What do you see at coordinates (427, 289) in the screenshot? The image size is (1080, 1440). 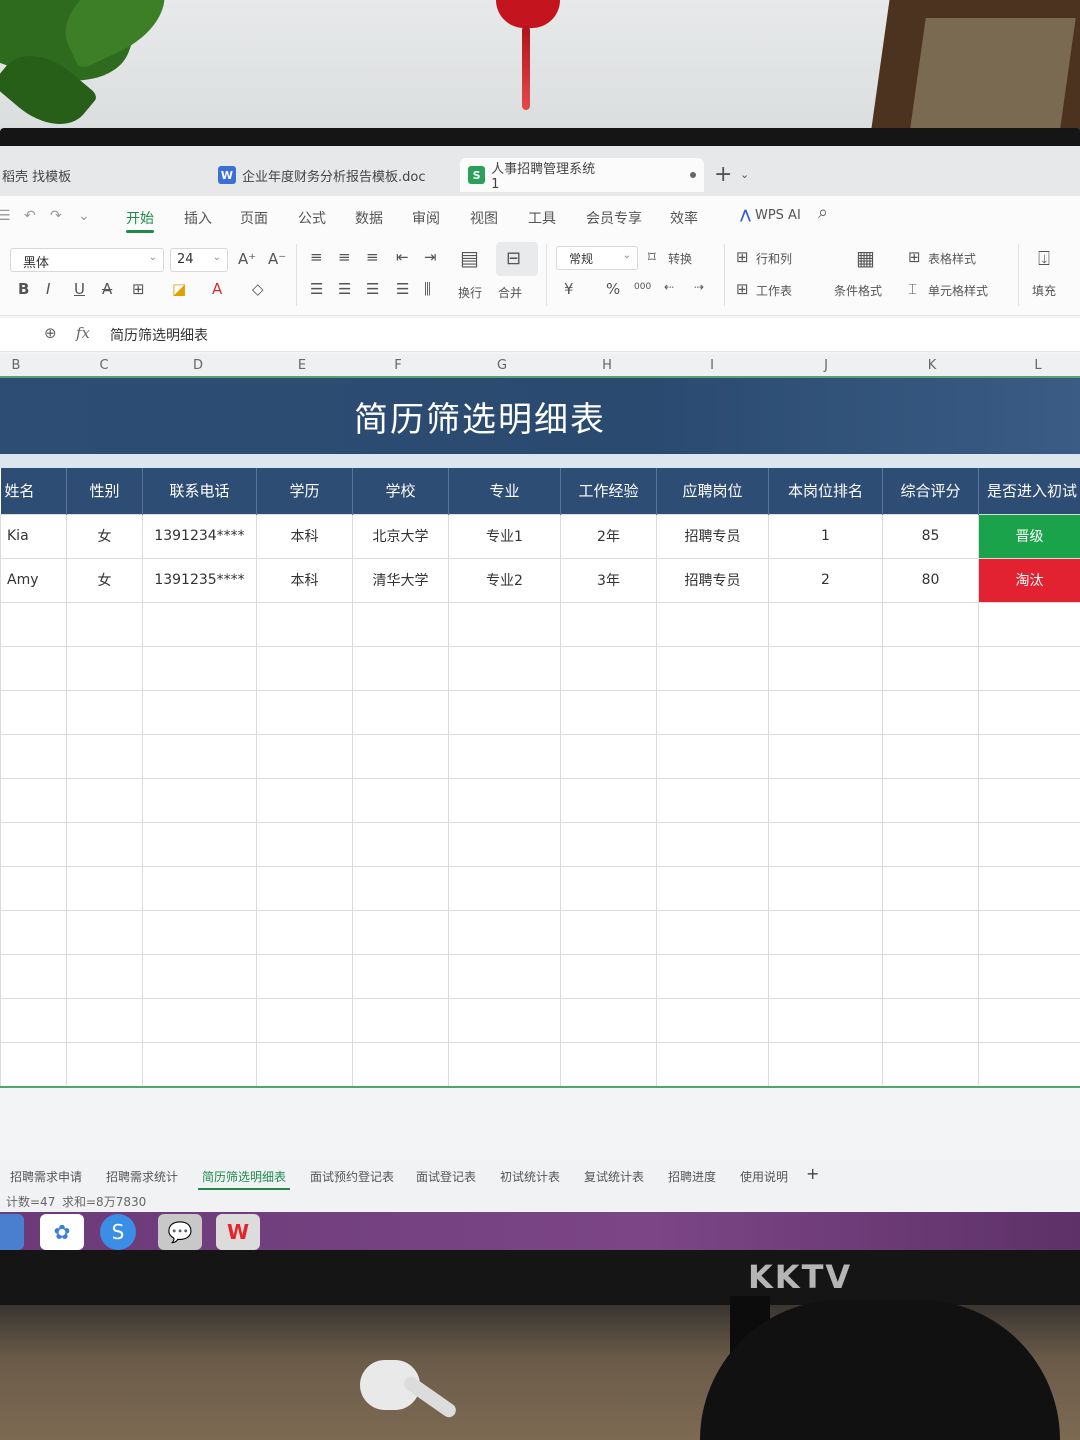 I see `distribute-icon: ⫼` at bounding box center [427, 289].